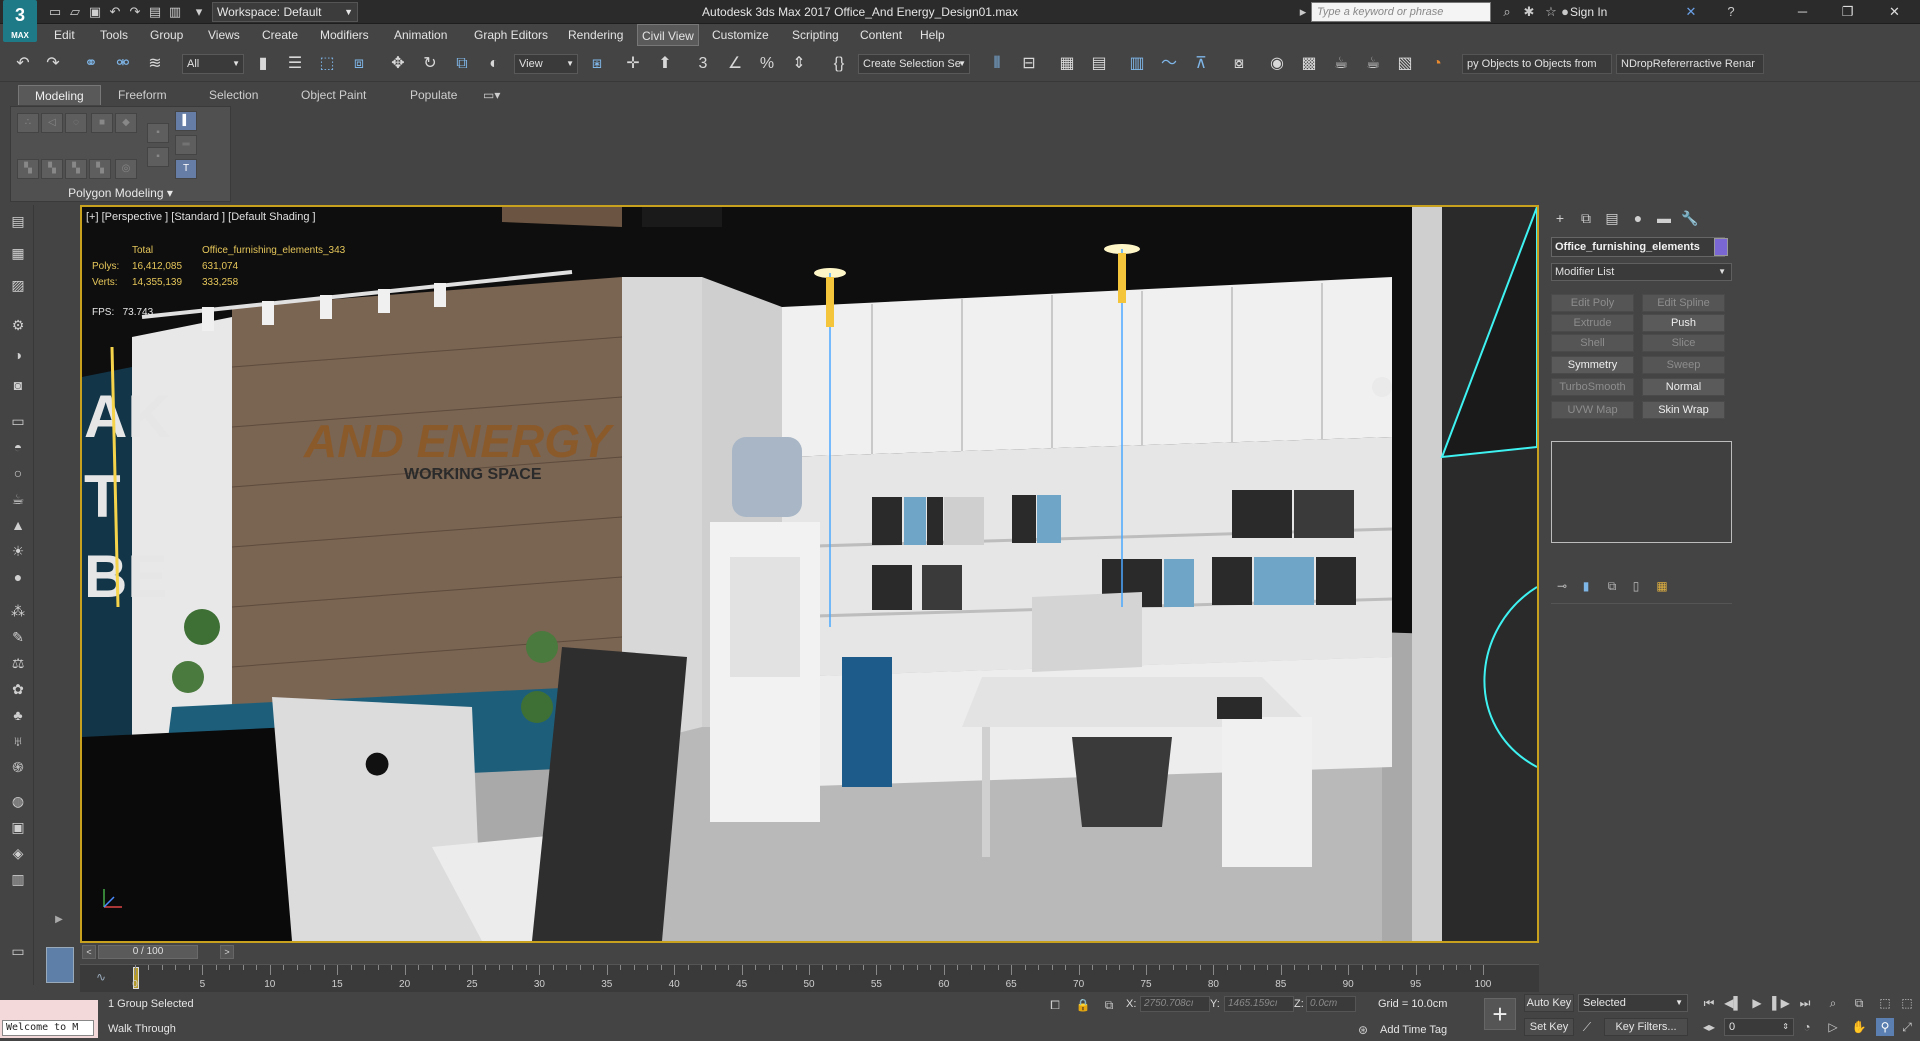  Describe the element at coordinates (546, 64) in the screenshot. I see `reference-coordinate-select: View ▼` at that location.